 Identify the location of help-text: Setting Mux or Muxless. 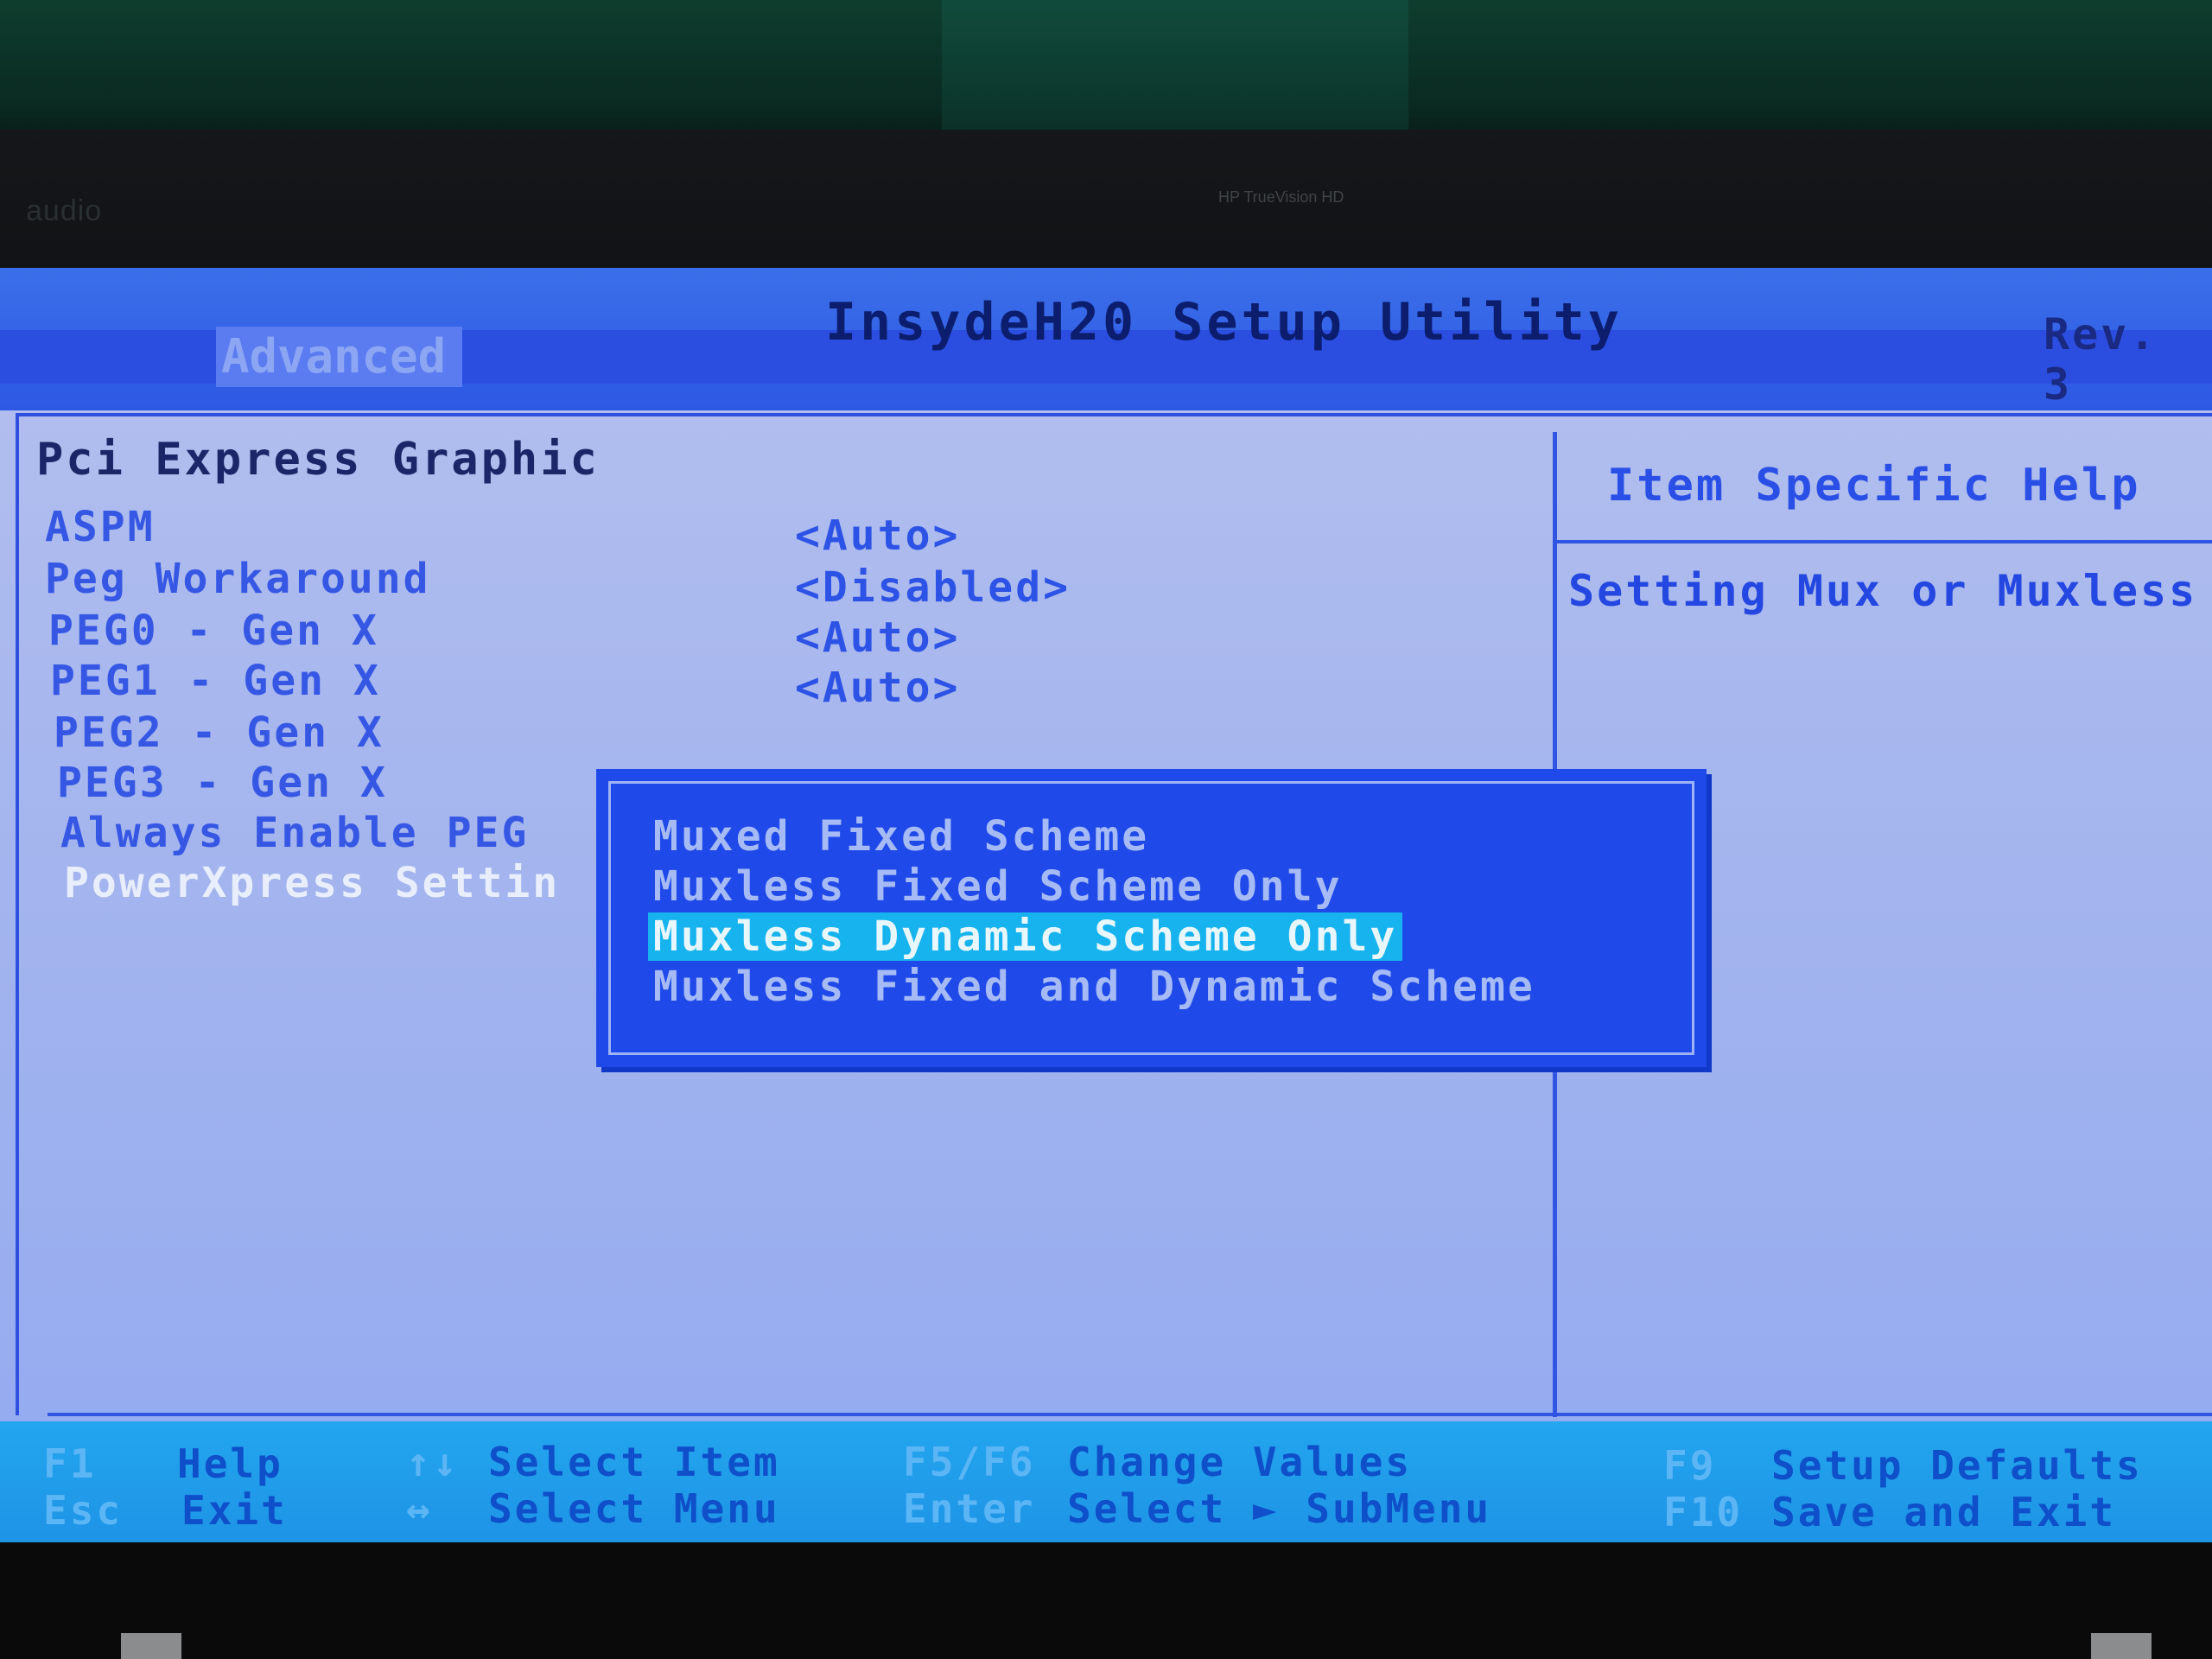
(1883, 591).